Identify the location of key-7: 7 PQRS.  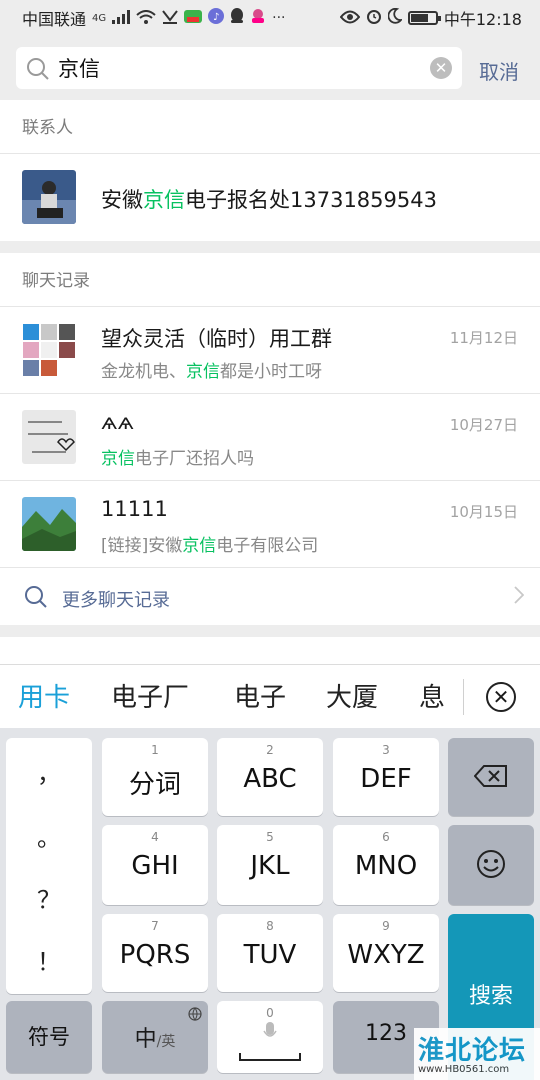
(155, 953).